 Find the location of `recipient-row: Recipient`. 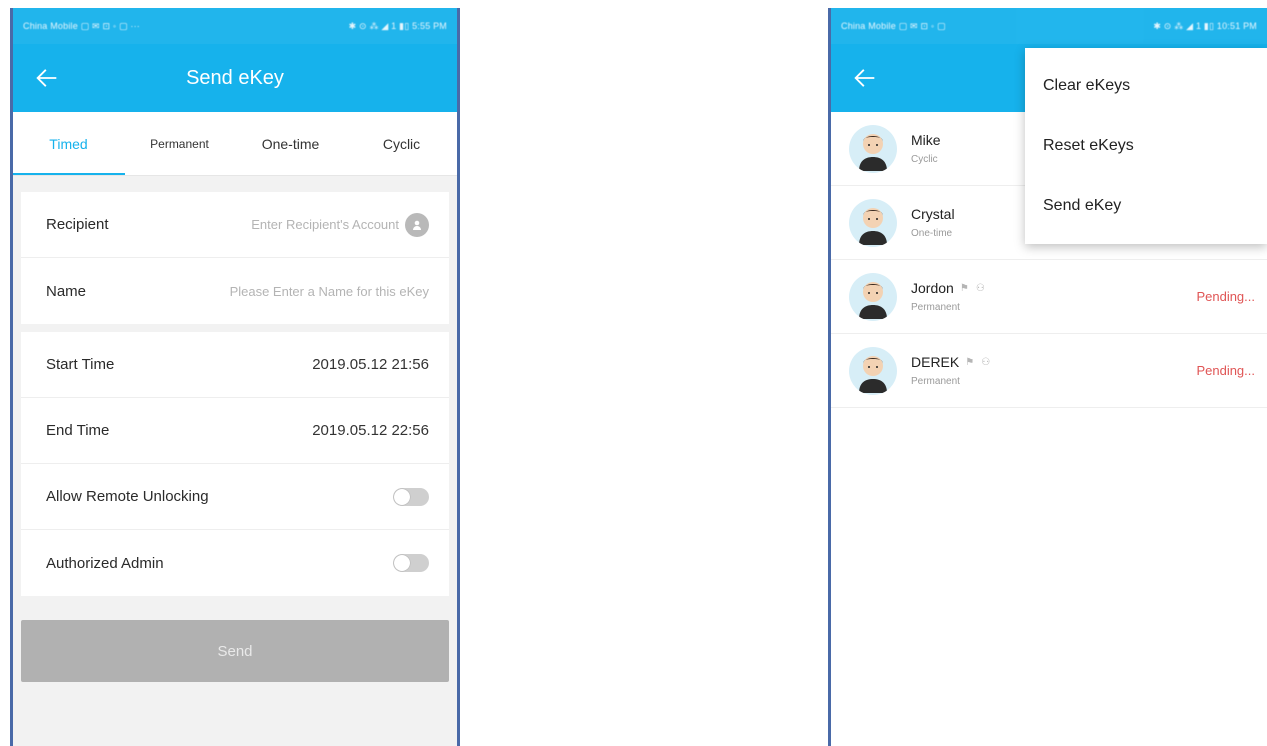

recipient-row: Recipient is located at coordinates (235, 225).